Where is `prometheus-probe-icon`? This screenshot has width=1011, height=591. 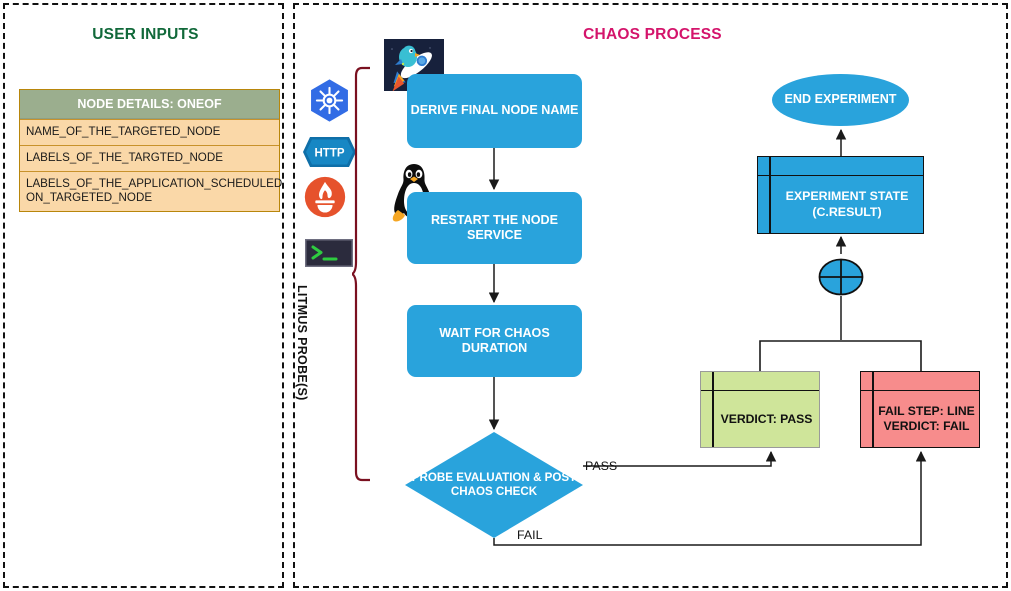 prometheus-probe-icon is located at coordinates (325, 197).